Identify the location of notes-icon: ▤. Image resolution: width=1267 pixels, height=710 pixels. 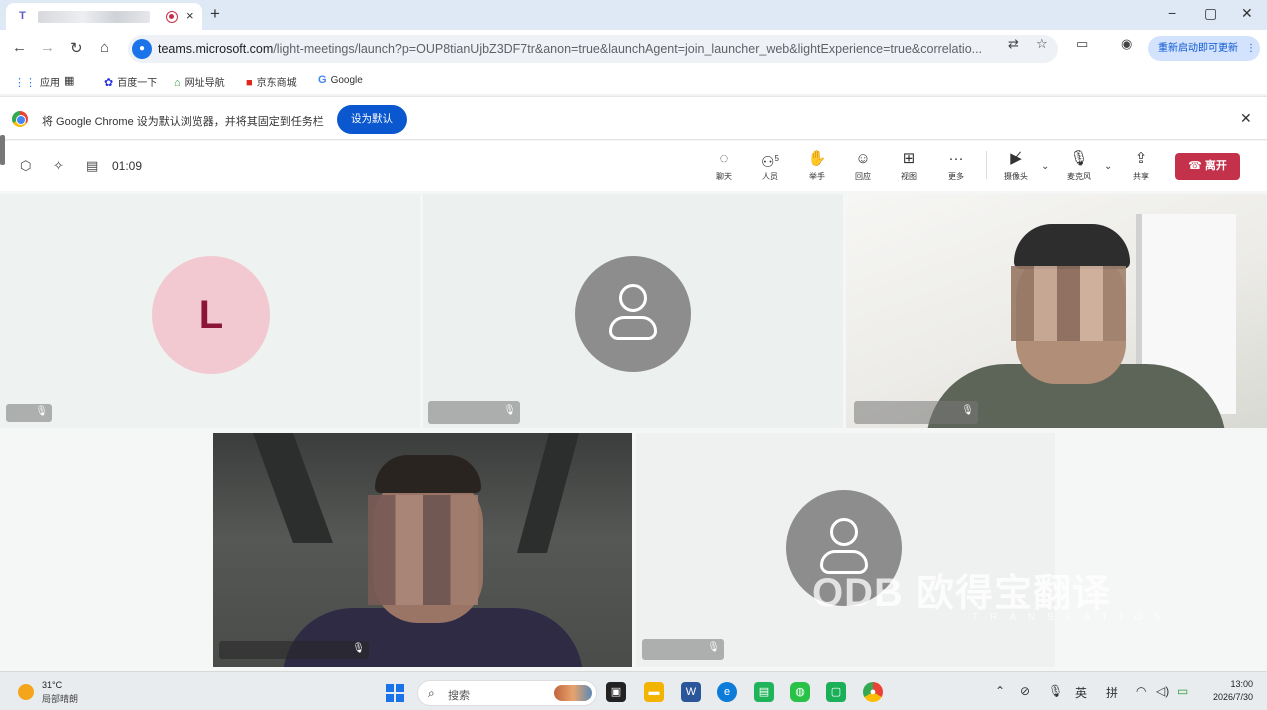
(92, 166).